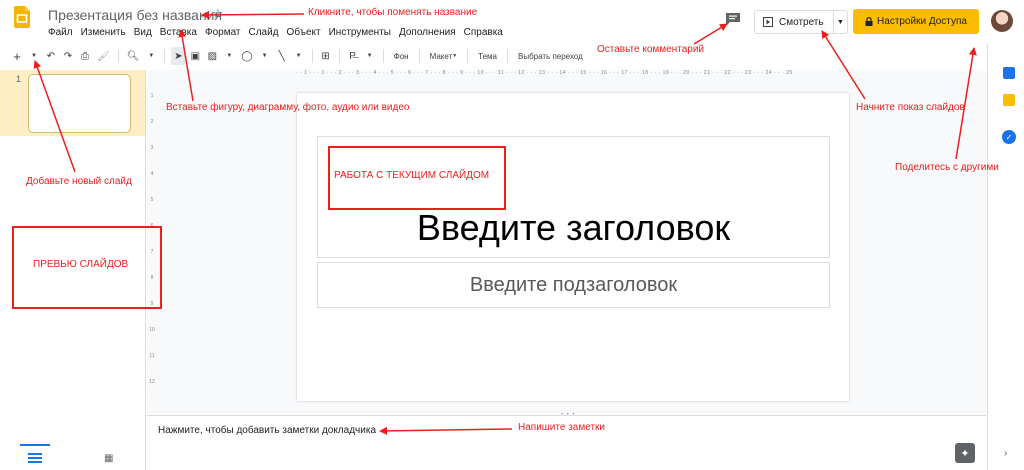 The height and width of the screenshot is (470, 1024). I want to click on layout-button: Макет ▼, so click(444, 56).